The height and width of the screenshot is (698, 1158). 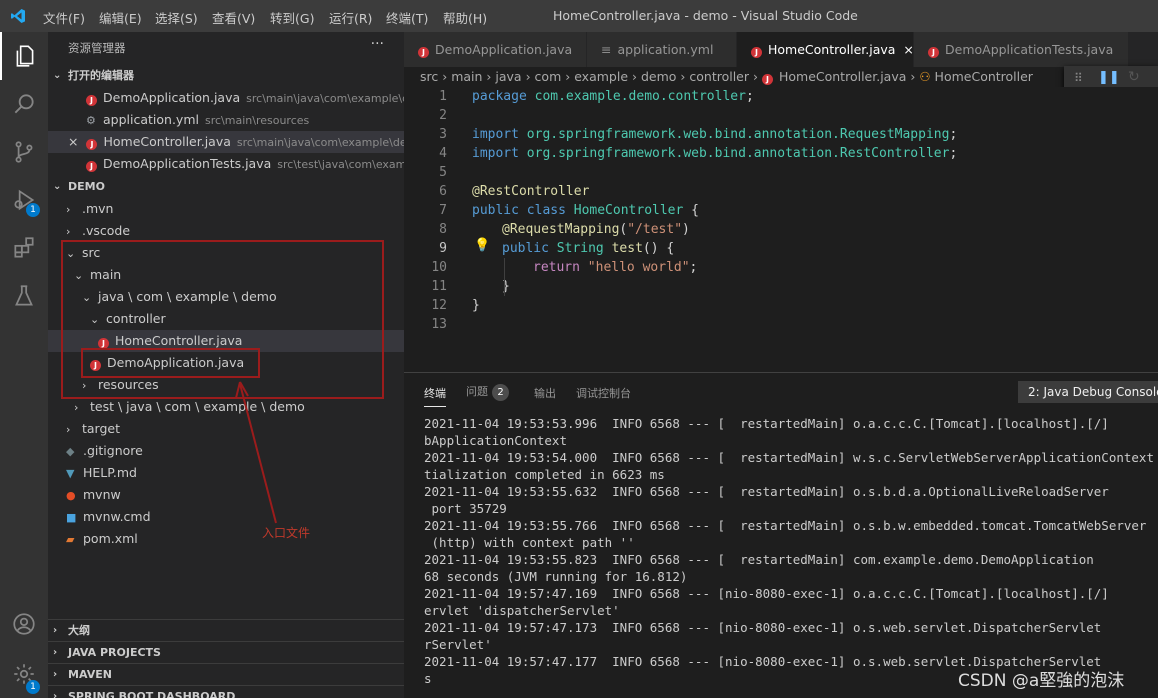 I want to click on maven-header: › MAVEN, so click(x=226, y=675).